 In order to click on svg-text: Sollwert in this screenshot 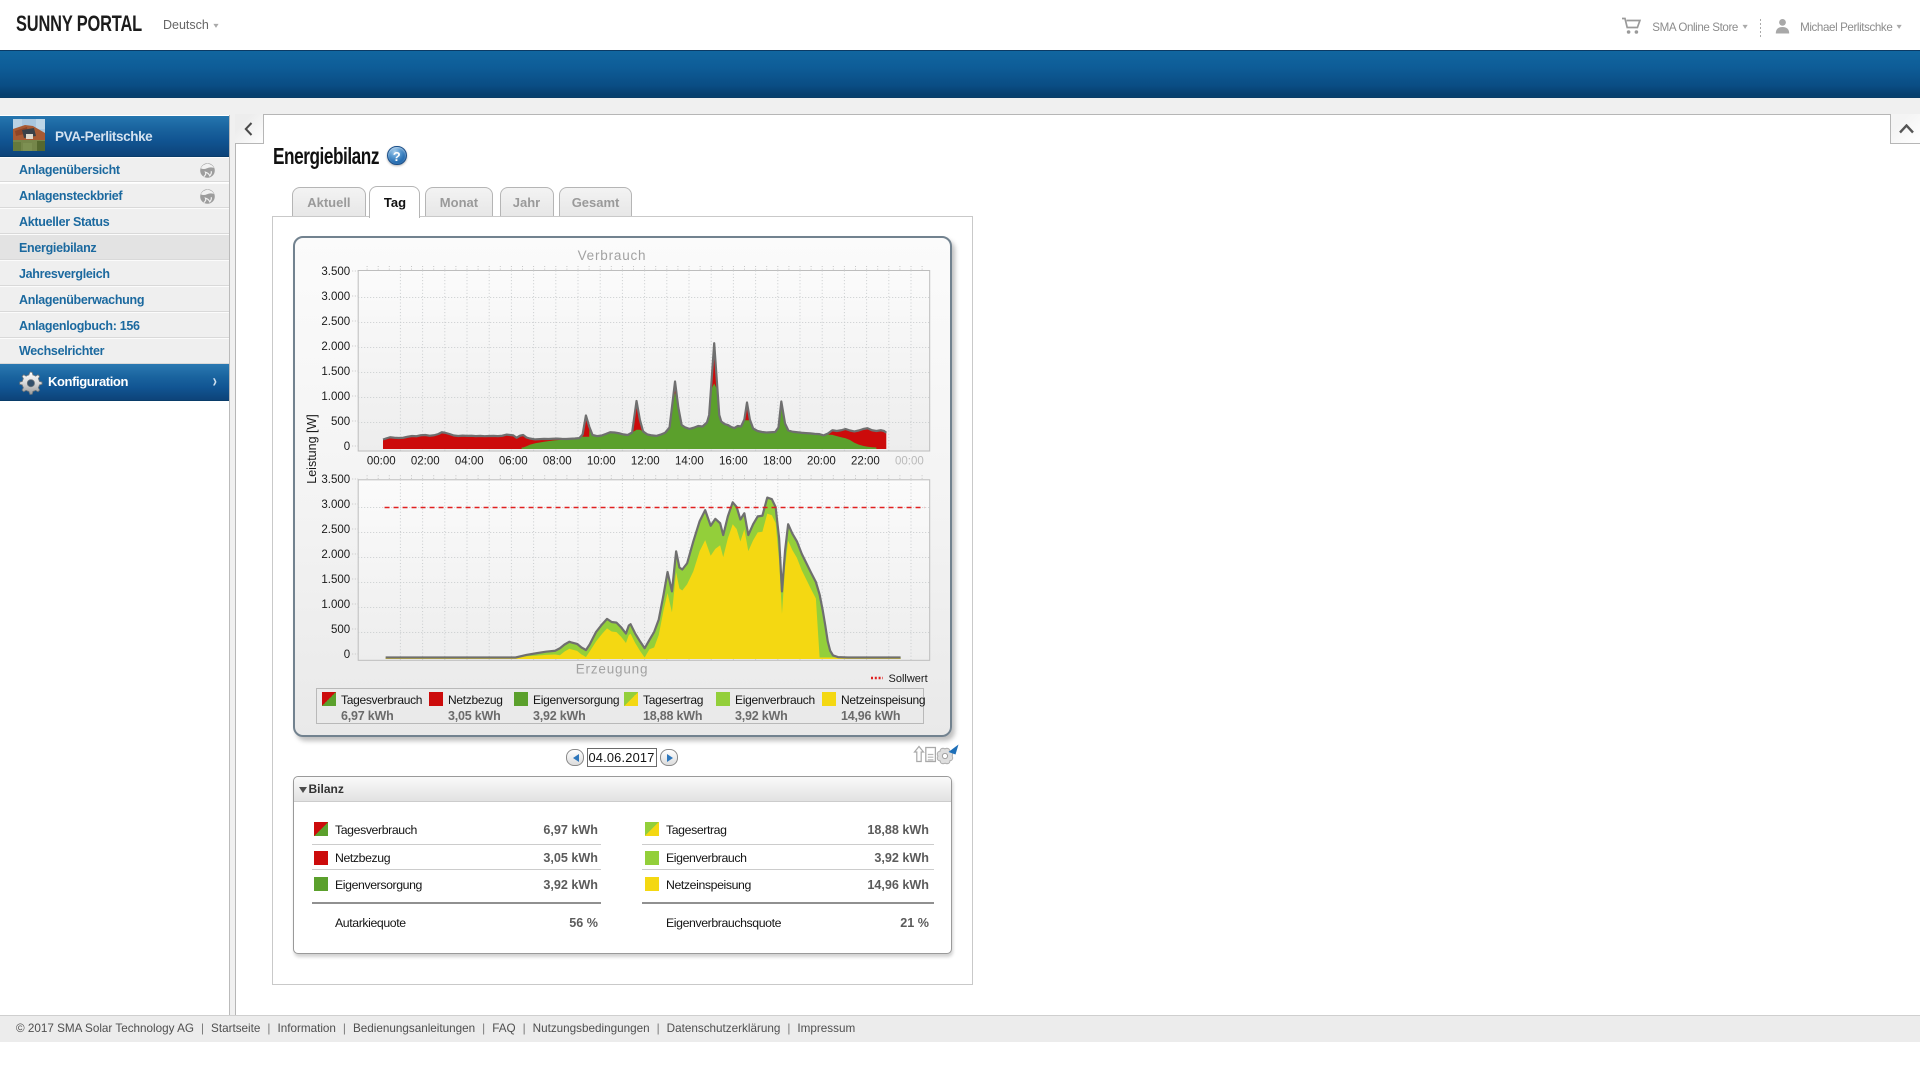, I will do `click(908, 679)`.